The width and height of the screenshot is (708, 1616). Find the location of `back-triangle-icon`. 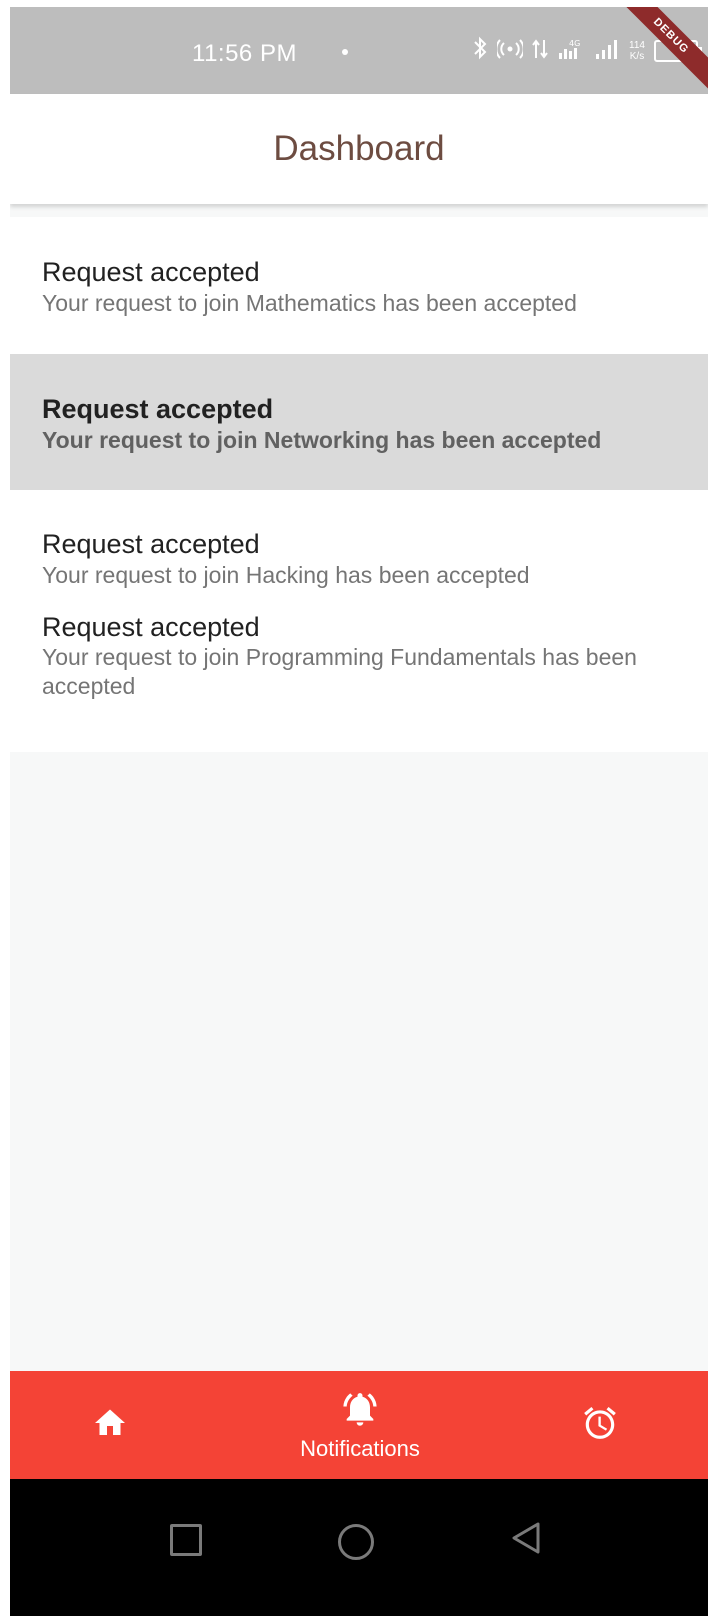

back-triangle-icon is located at coordinates (526, 1540).